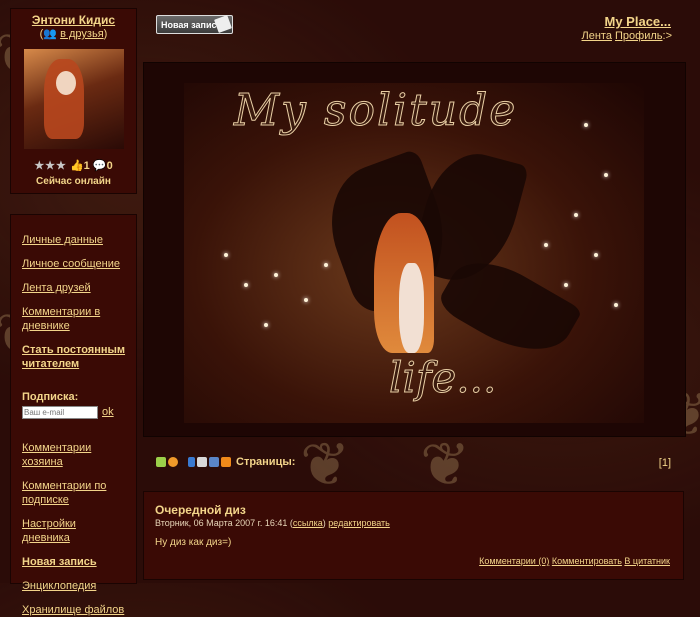  Describe the element at coordinates (73, 610) in the screenshot. I see `menu-file-storage: Хранилище файлов` at that location.